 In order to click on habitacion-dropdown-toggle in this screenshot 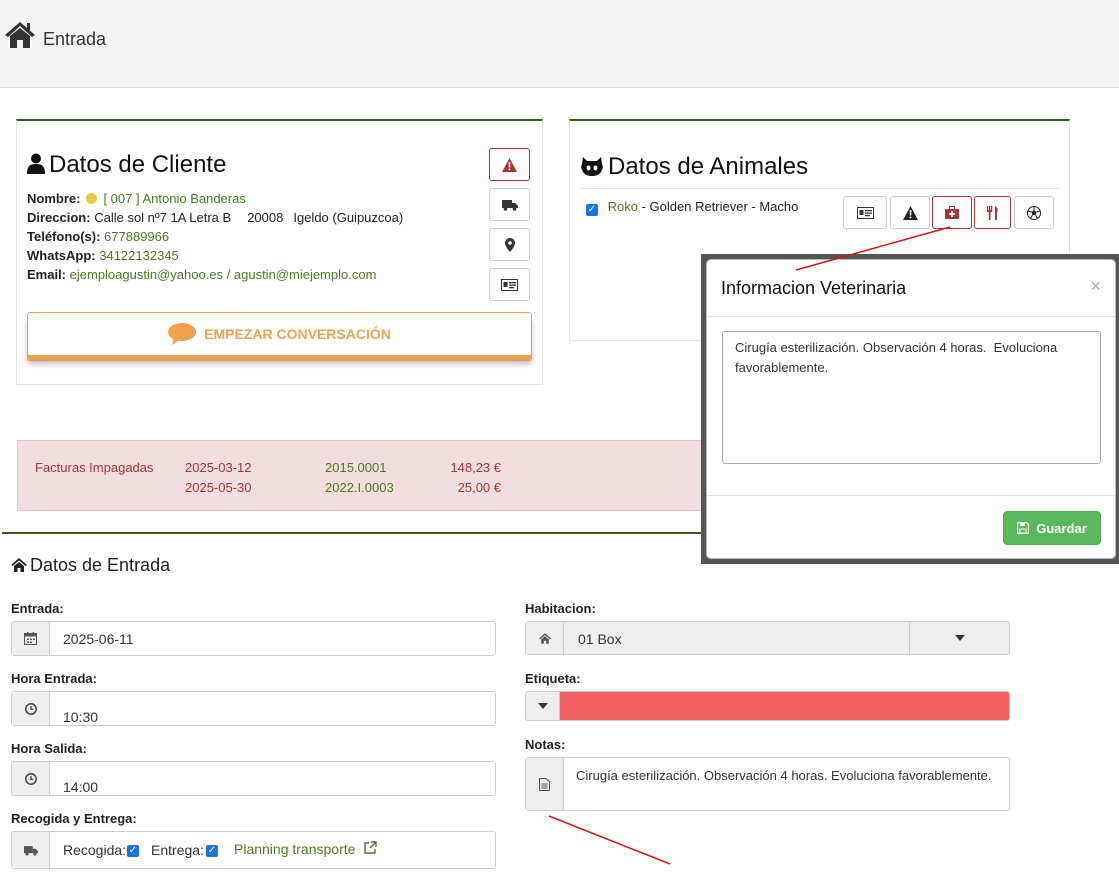, I will do `click(959, 638)`.